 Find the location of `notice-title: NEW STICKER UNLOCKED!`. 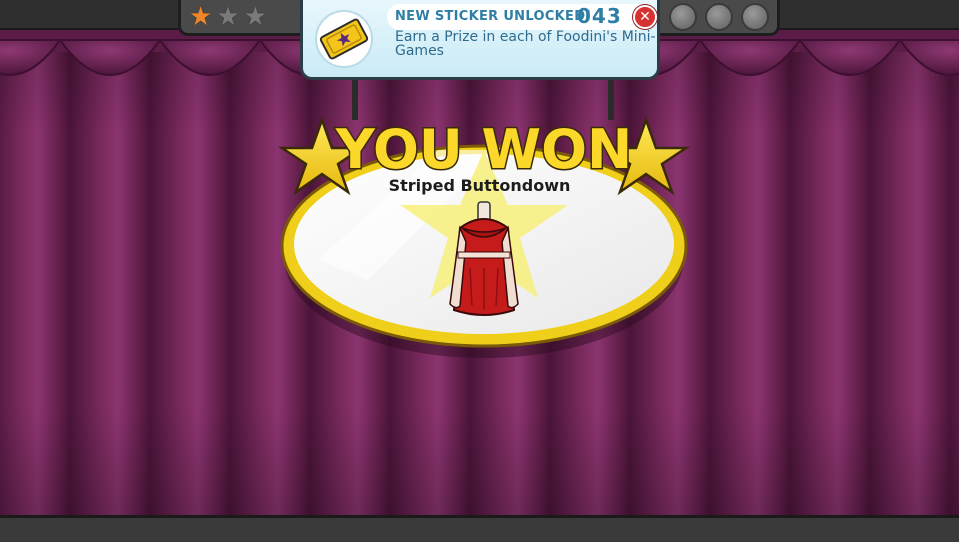

notice-title: NEW STICKER UNLOCKED! is located at coordinates (493, 16).